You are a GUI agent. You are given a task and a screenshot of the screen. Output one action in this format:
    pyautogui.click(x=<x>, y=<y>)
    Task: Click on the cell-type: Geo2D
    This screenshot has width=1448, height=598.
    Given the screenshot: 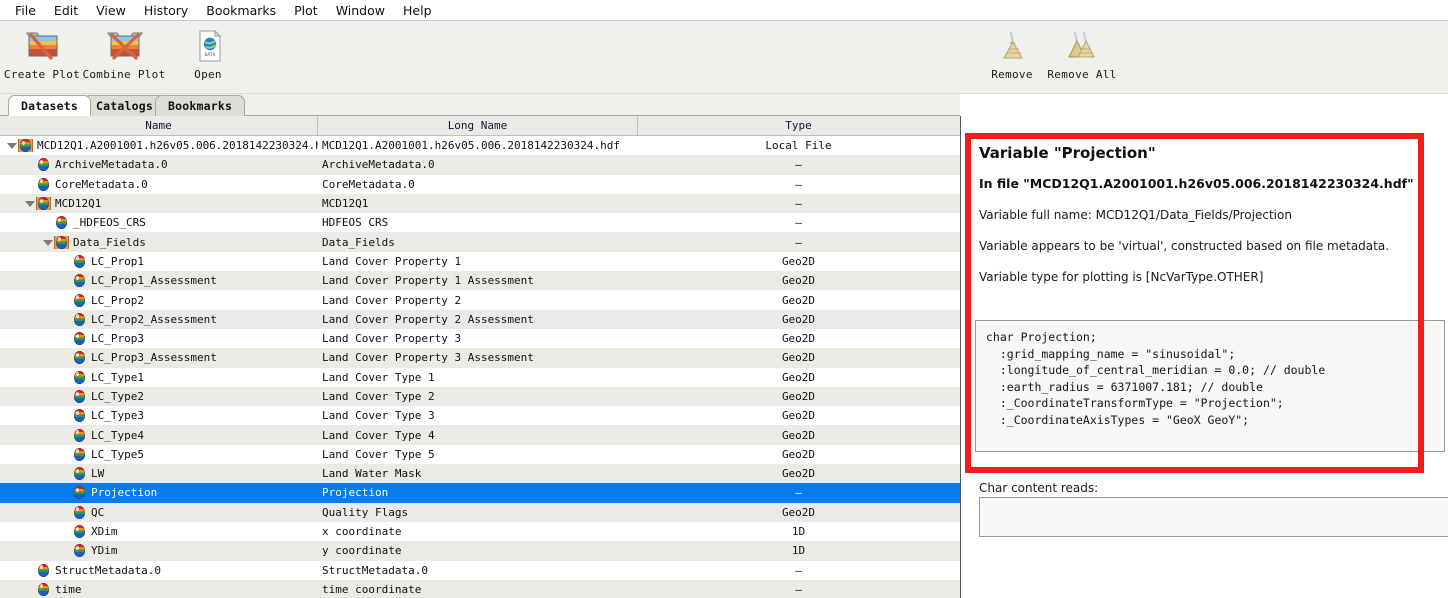 What is the action you would take?
    pyautogui.click(x=798, y=281)
    